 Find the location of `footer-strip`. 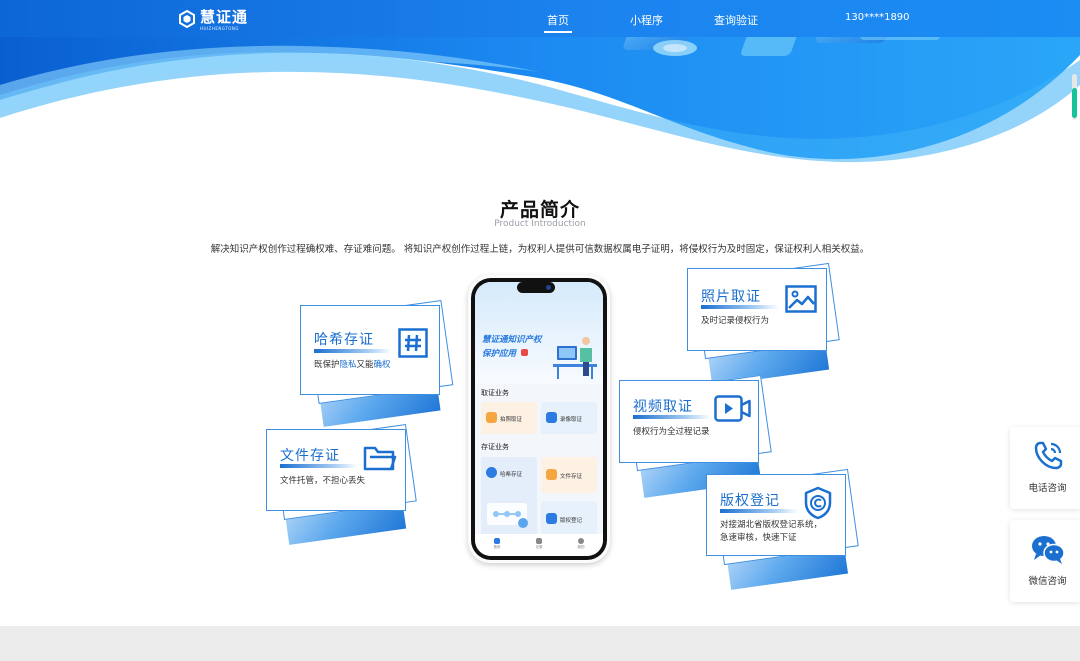

footer-strip is located at coordinates (540, 643).